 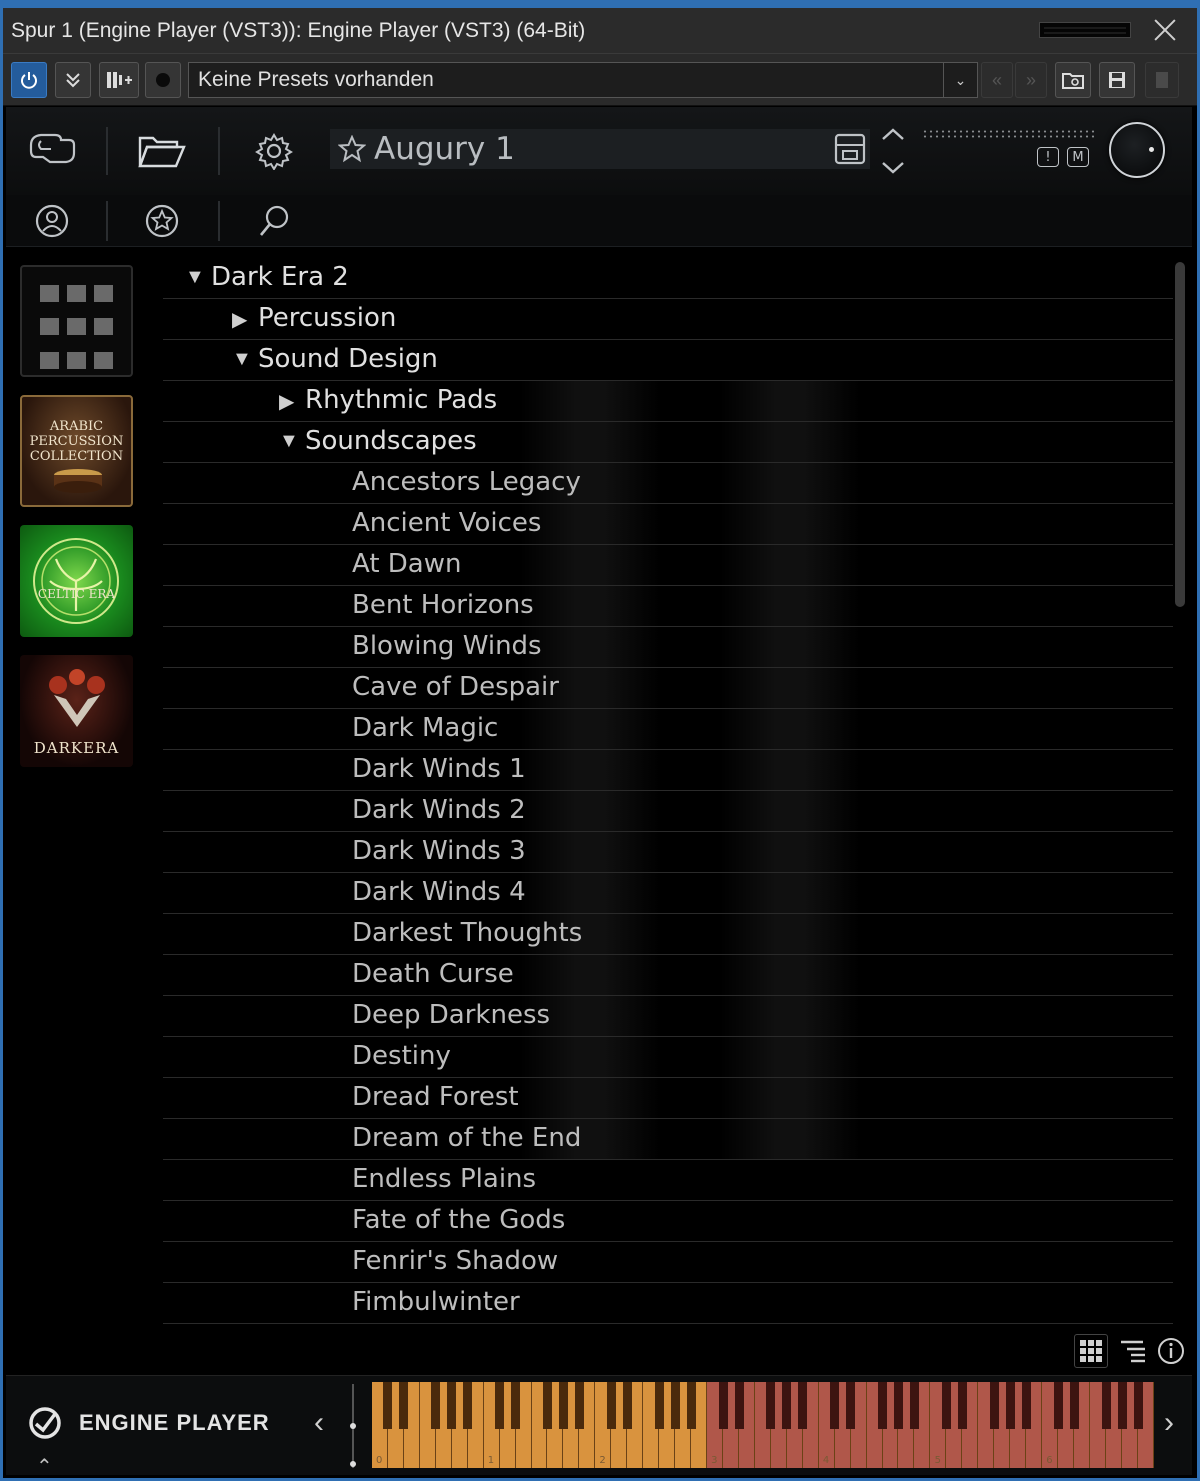 What do you see at coordinates (1165, 30) in the screenshot?
I see `close-icon` at bounding box center [1165, 30].